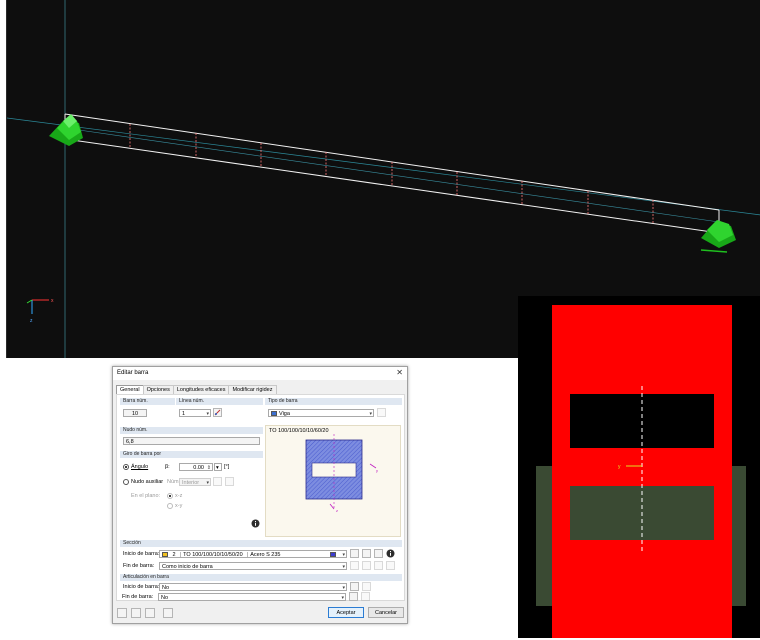 This screenshot has height=640, width=760. Describe the element at coordinates (378, 565) in the screenshot. I see `section-end-edit-icon` at that location.